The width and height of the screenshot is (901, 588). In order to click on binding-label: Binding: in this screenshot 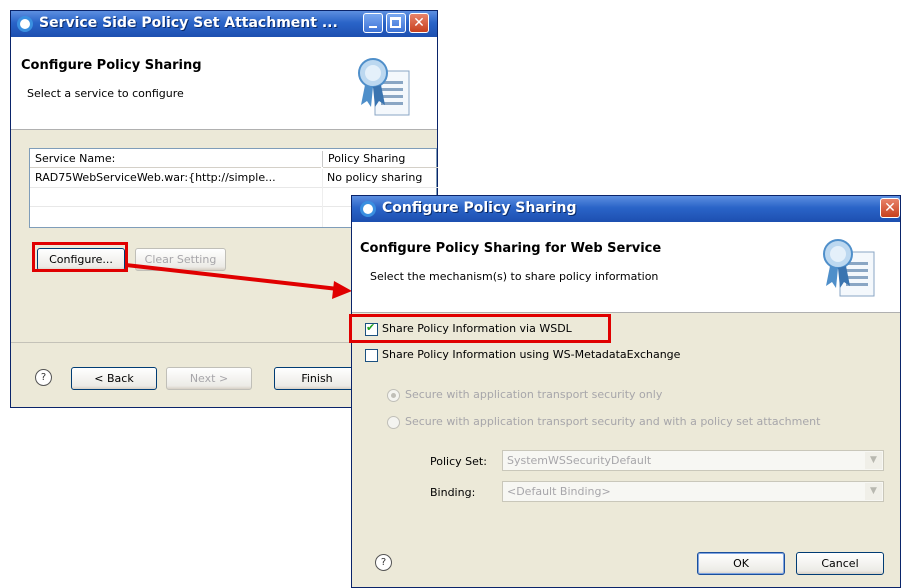, I will do `click(453, 492)`.